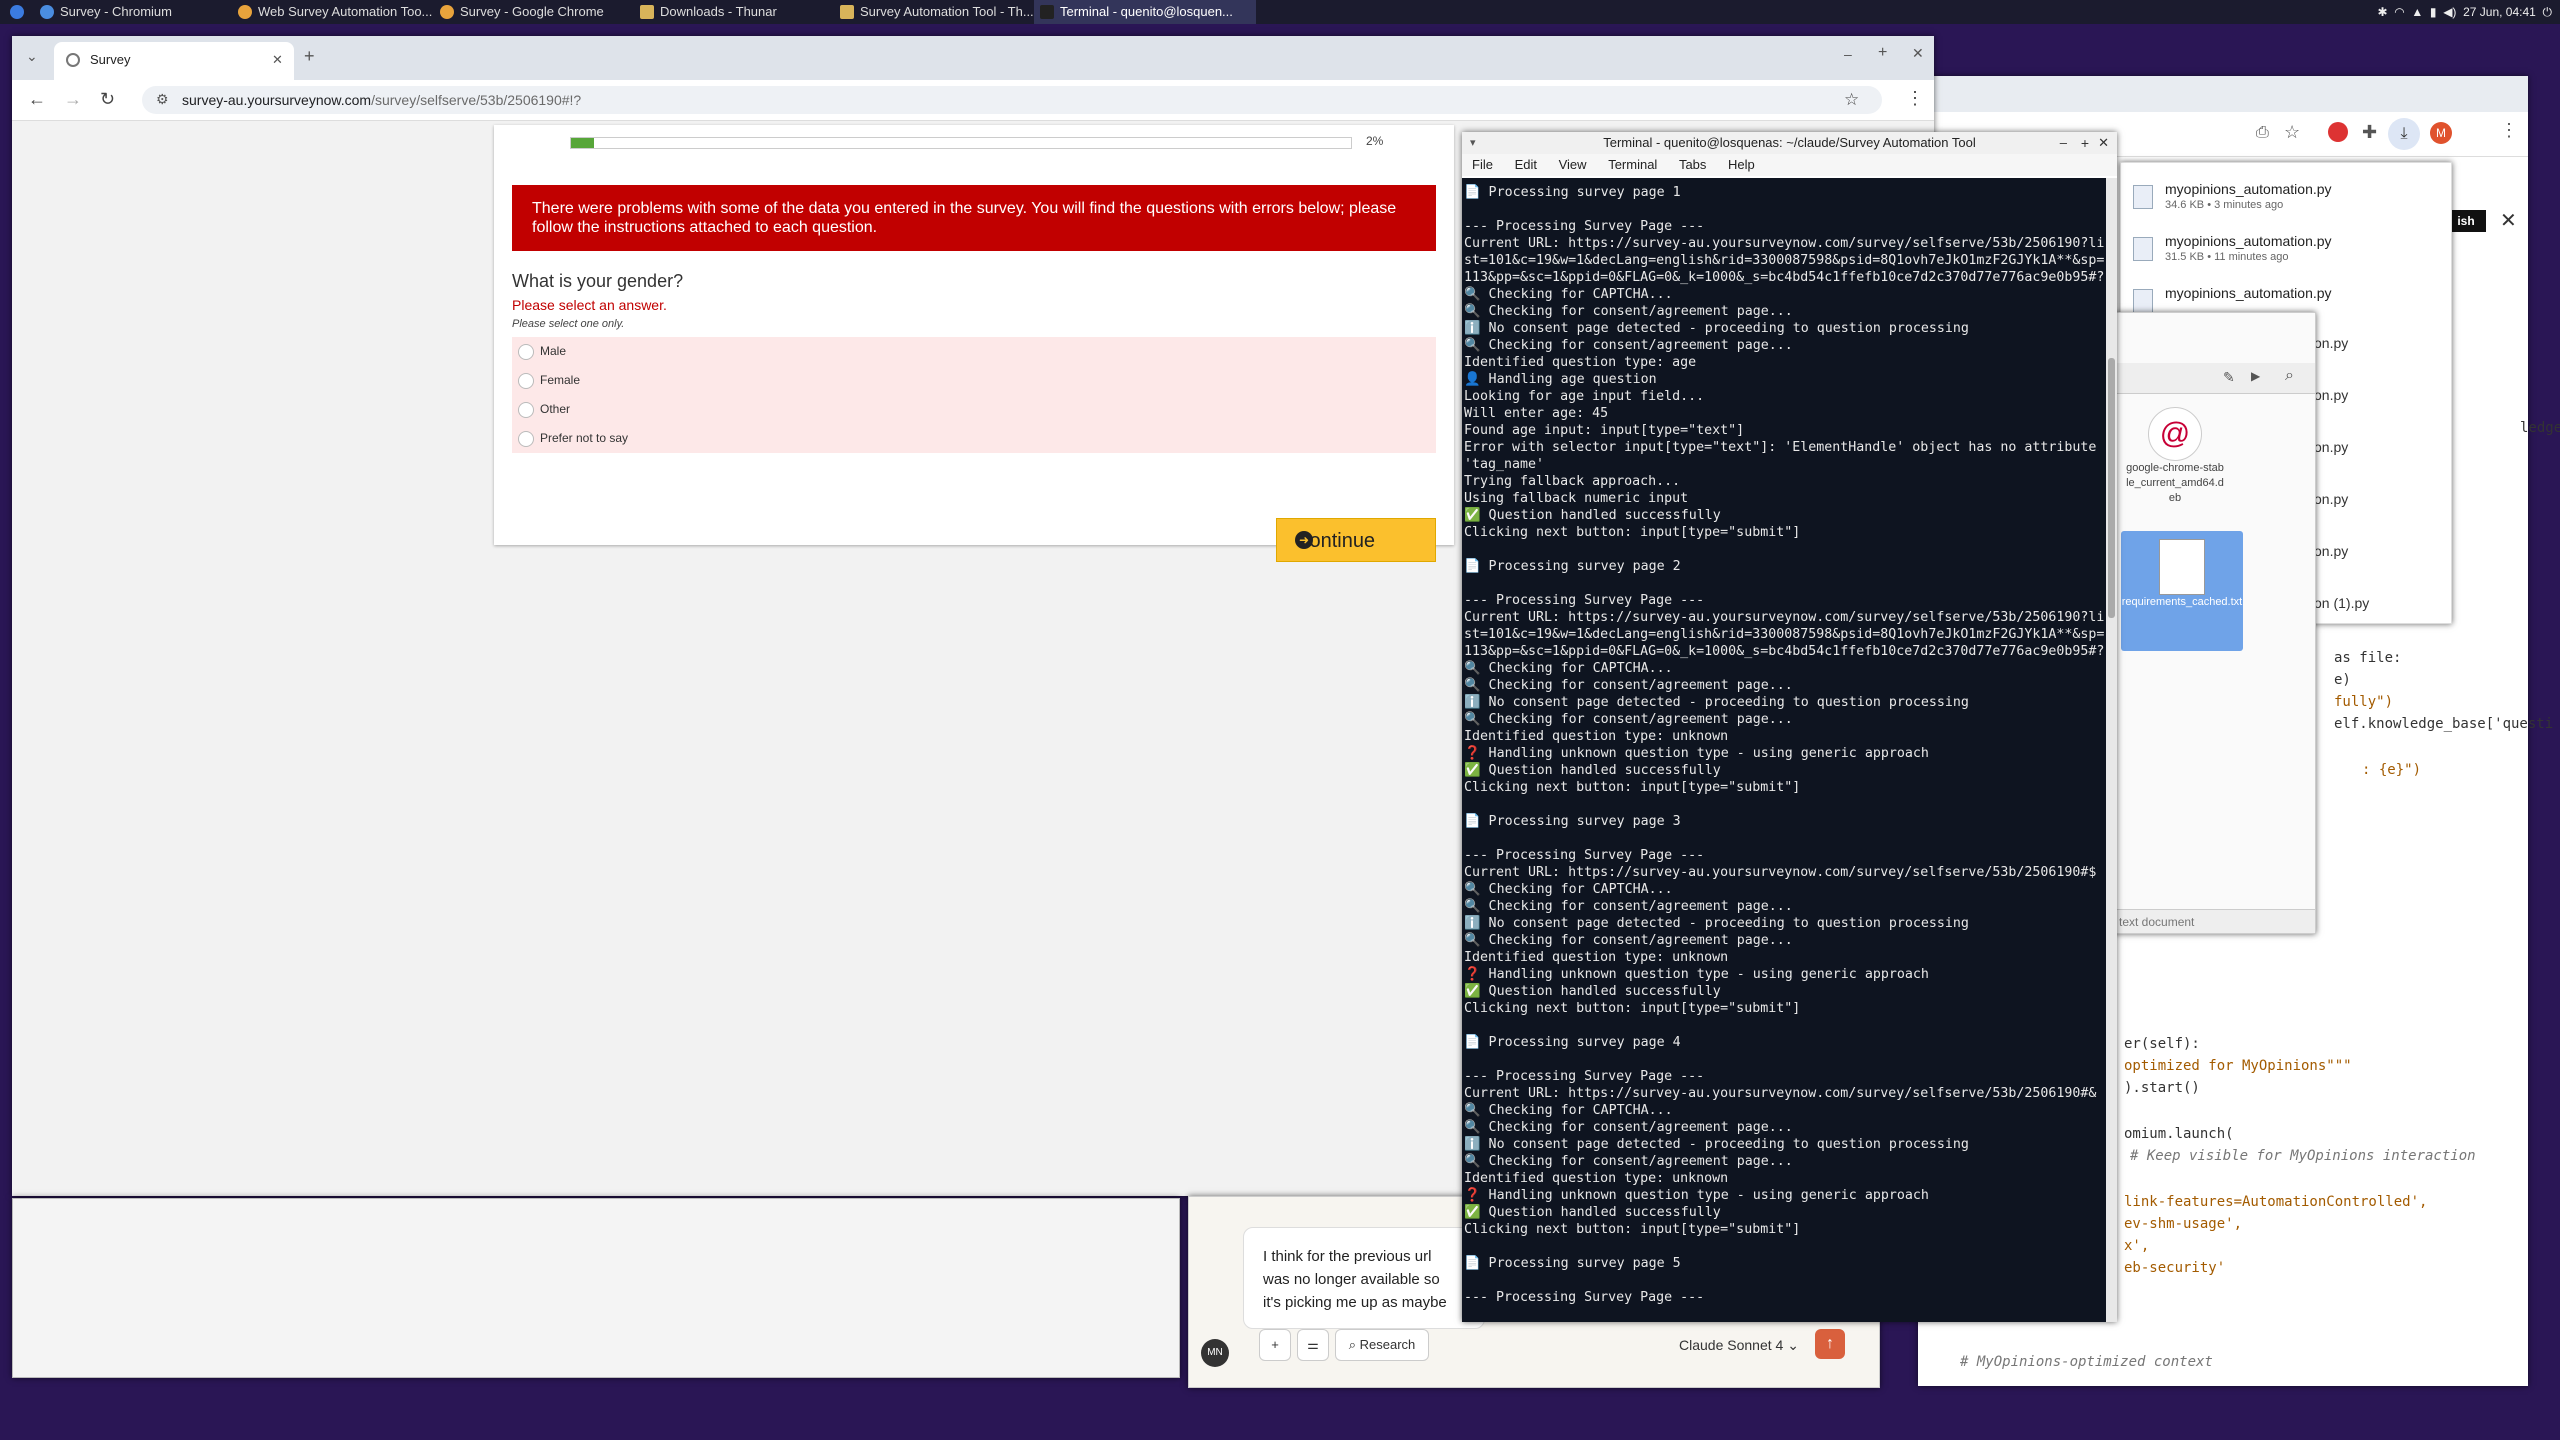 This screenshot has height=1440, width=2560. I want to click on extensions-icon: ✚, so click(2369, 132).